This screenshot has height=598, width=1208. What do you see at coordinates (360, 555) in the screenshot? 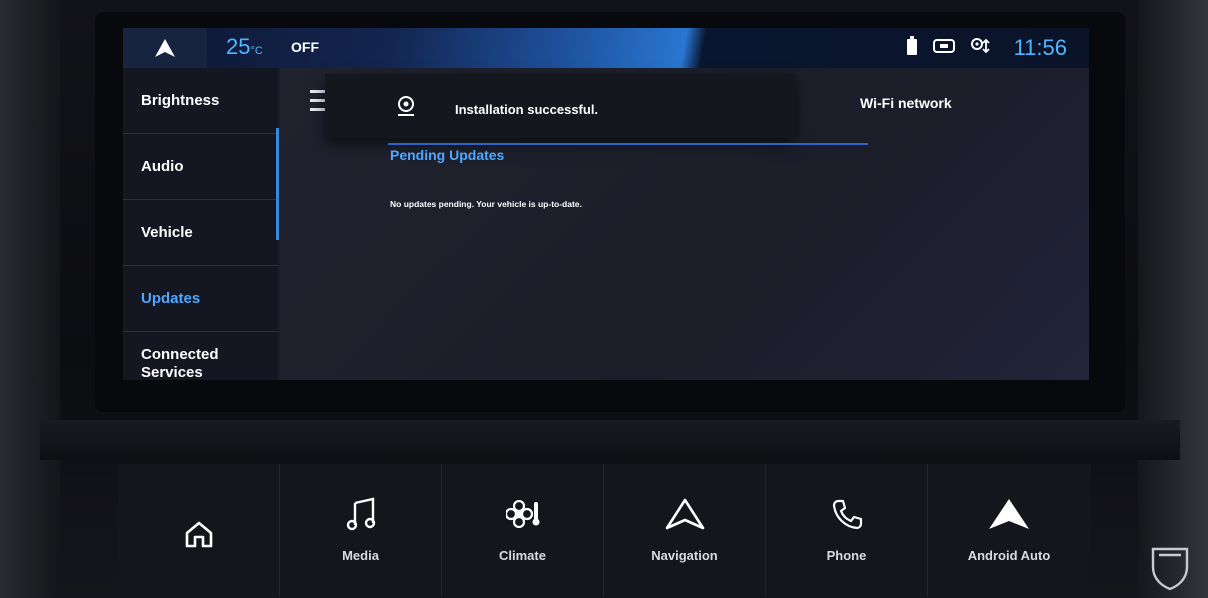
I see `dock-label-media: Media` at bounding box center [360, 555].